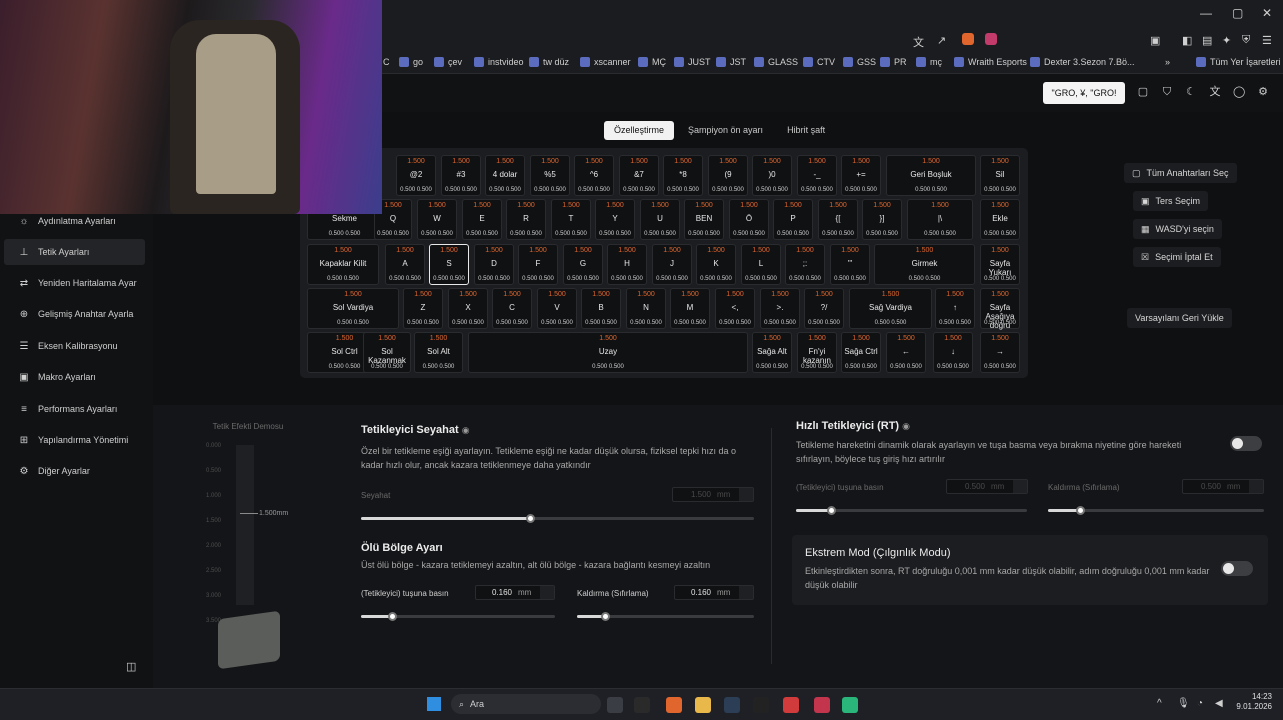  Describe the element at coordinates (538, 264) in the screenshot. I see `key-2-4: 1.500 F 0.500 0.500` at that location.